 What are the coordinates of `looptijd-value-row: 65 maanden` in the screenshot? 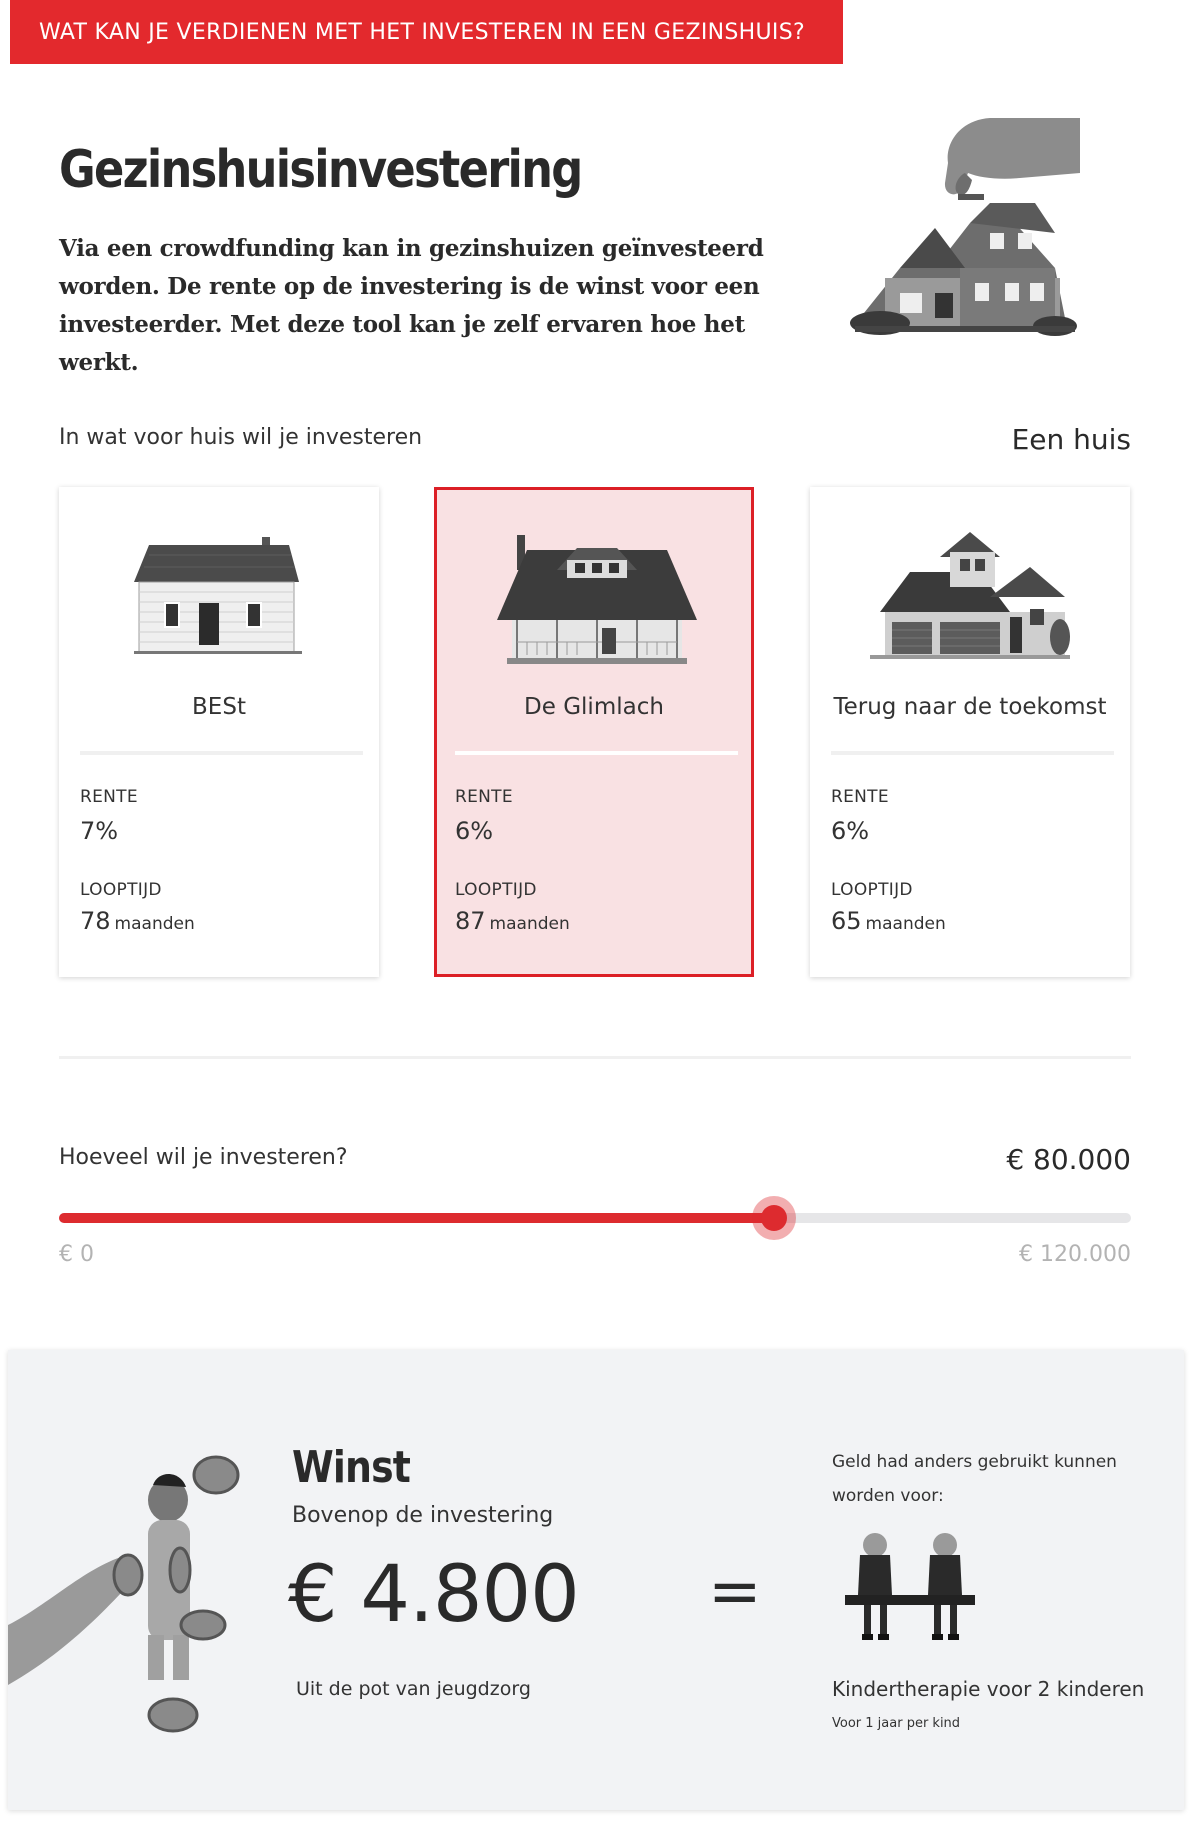 It's located at (888, 921).